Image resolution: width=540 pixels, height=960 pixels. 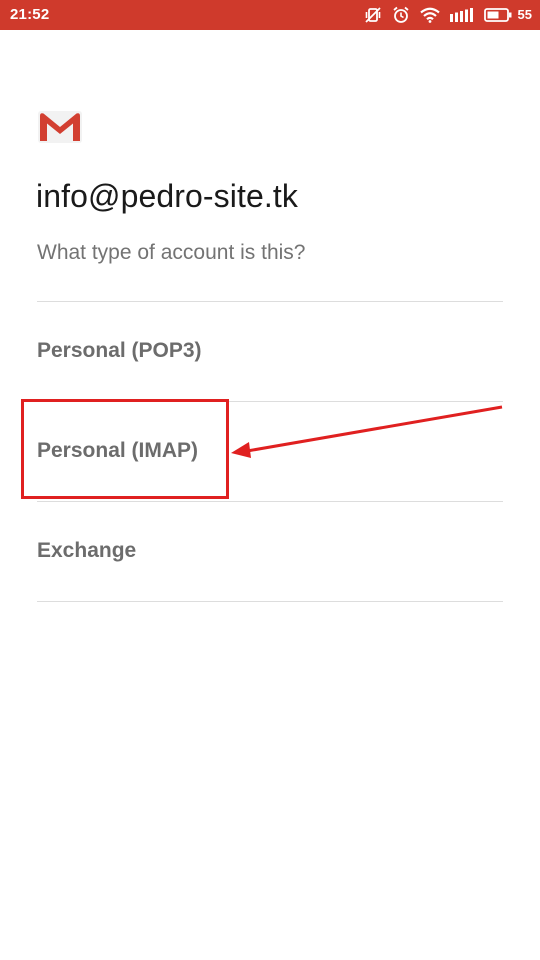 What do you see at coordinates (373, 15) in the screenshot?
I see `vibrate-off-icon` at bounding box center [373, 15].